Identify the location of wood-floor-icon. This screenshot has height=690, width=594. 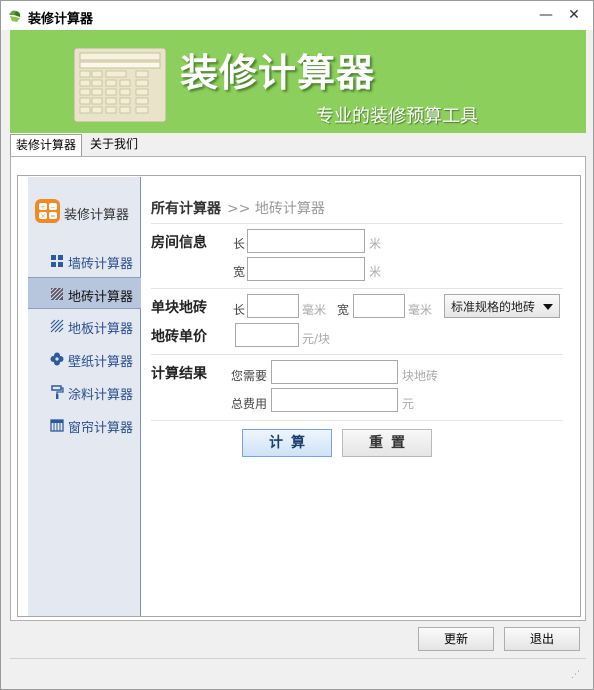
(57, 326).